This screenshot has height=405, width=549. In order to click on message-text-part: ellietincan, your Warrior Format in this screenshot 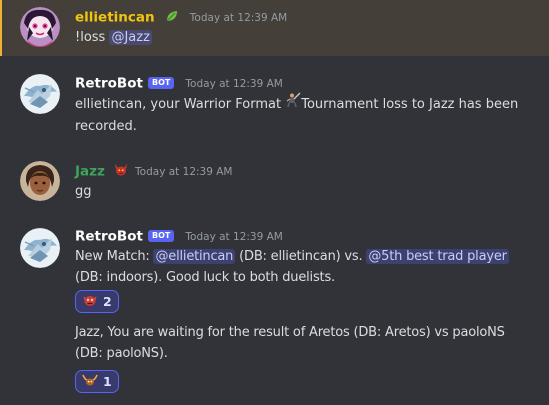, I will do `click(178, 104)`.